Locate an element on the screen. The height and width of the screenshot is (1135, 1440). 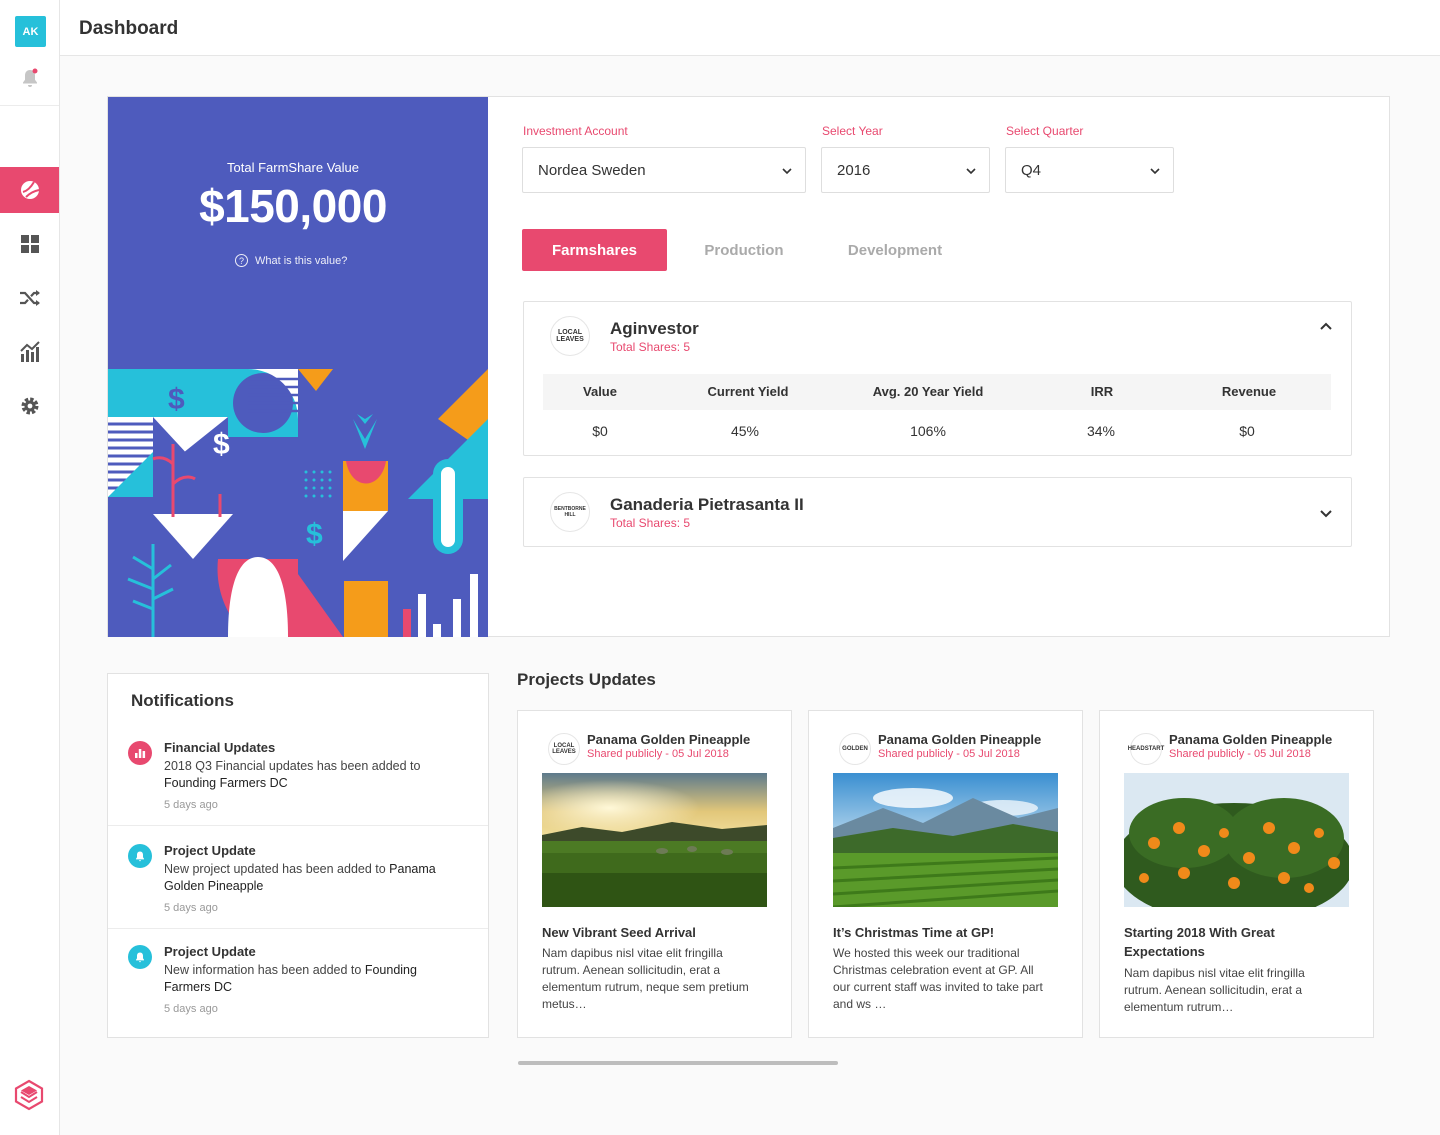
bar-chart-icon is located at coordinates (140, 753).